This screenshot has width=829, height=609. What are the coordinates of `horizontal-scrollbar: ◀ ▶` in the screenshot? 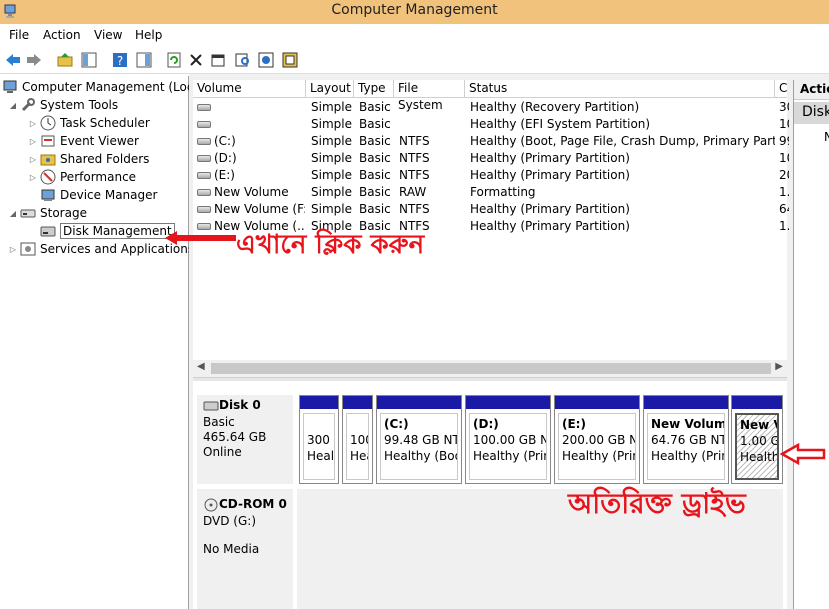 It's located at (490, 368).